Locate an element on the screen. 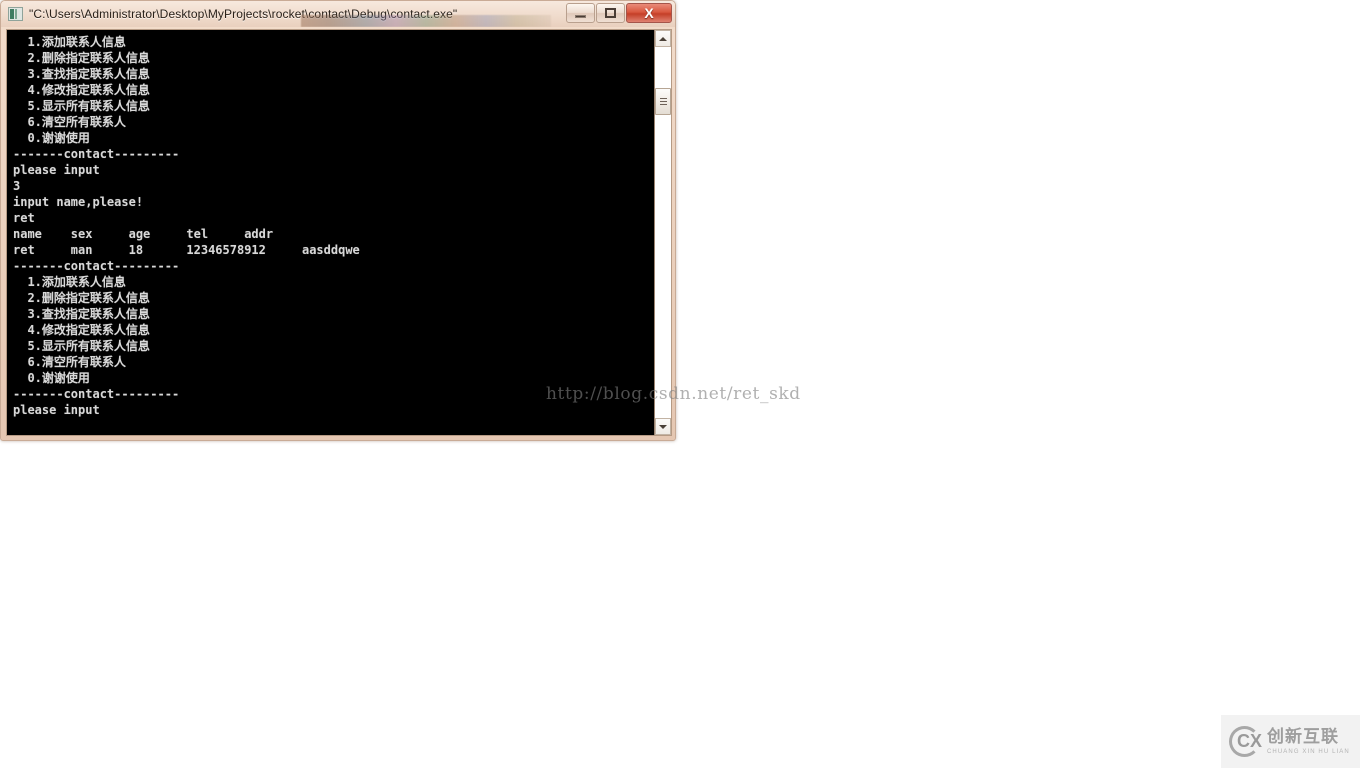  close-icon: X is located at coordinates (649, 13).